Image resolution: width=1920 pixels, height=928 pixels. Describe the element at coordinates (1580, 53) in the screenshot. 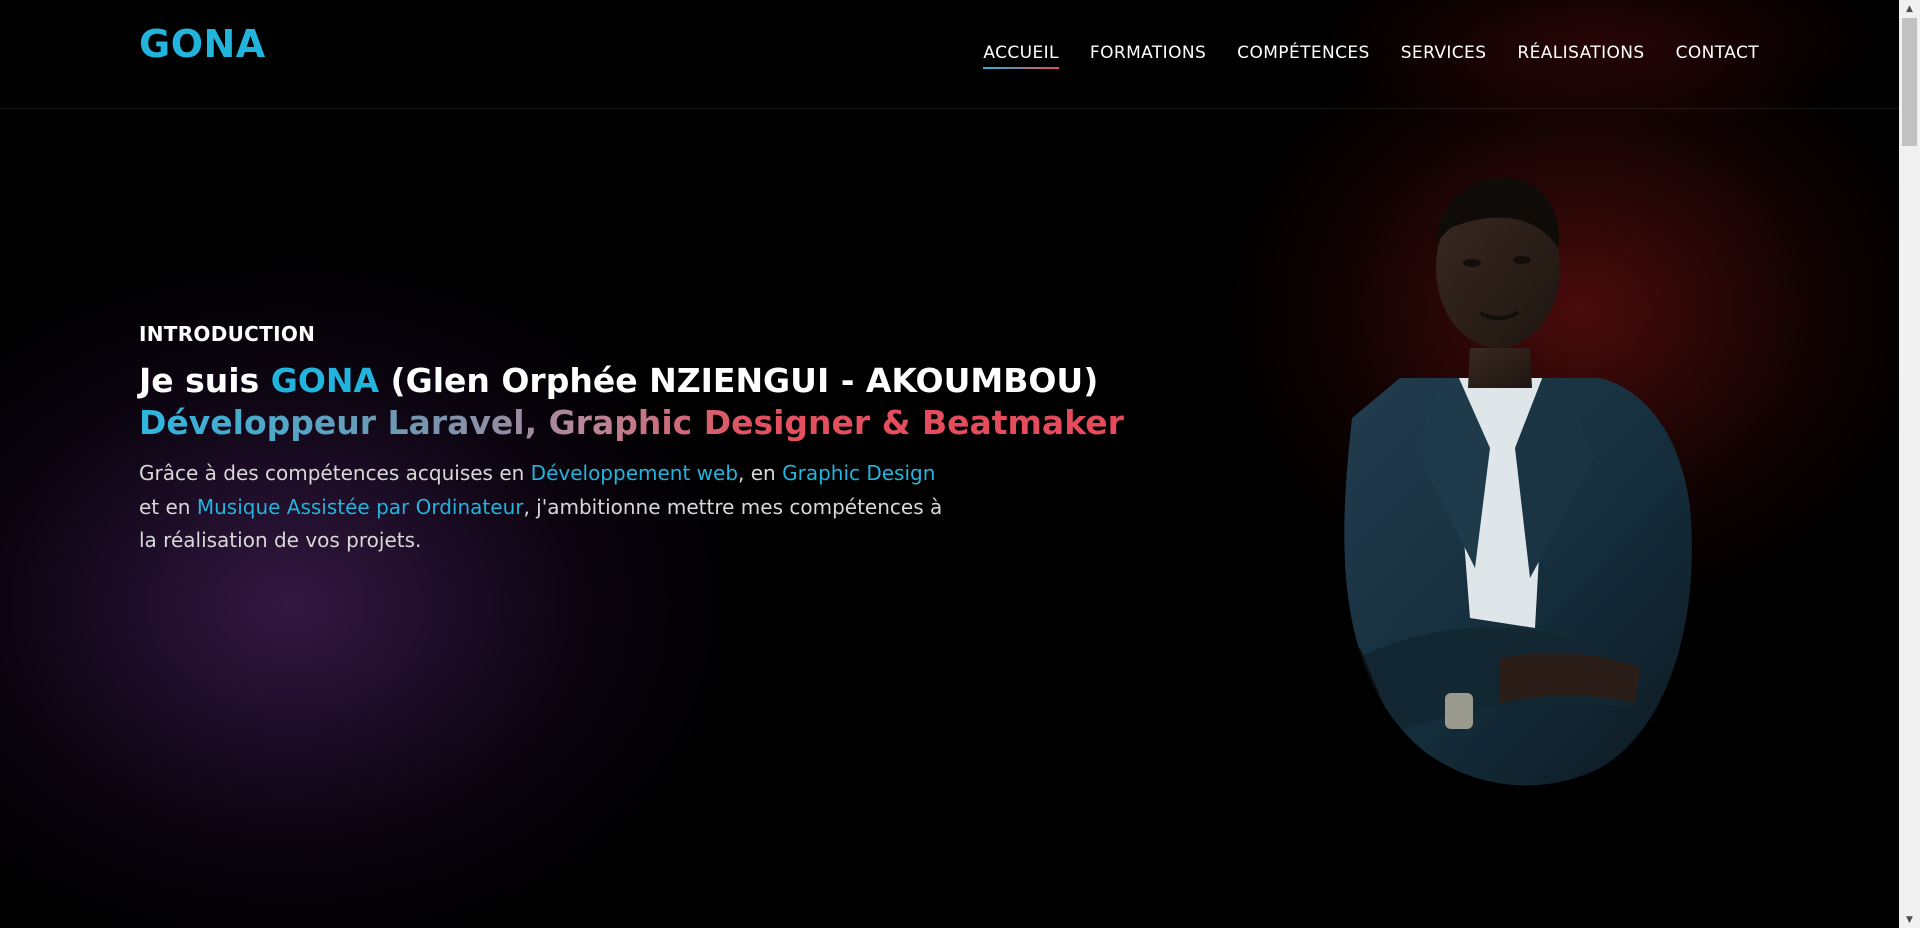

I see `nav-item-realisations: RÉALISATIONS` at that location.